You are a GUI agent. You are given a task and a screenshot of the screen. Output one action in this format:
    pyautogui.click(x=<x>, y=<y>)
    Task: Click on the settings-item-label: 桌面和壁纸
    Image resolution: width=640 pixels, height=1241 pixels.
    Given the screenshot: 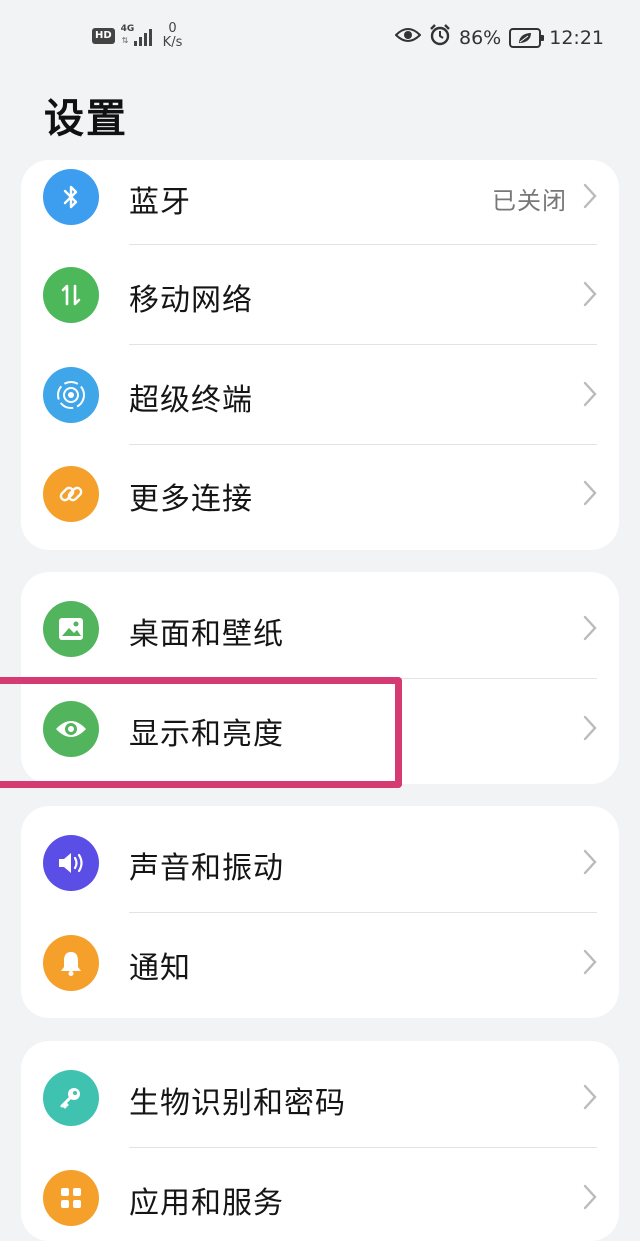 What is the action you would take?
    pyautogui.click(x=206, y=634)
    